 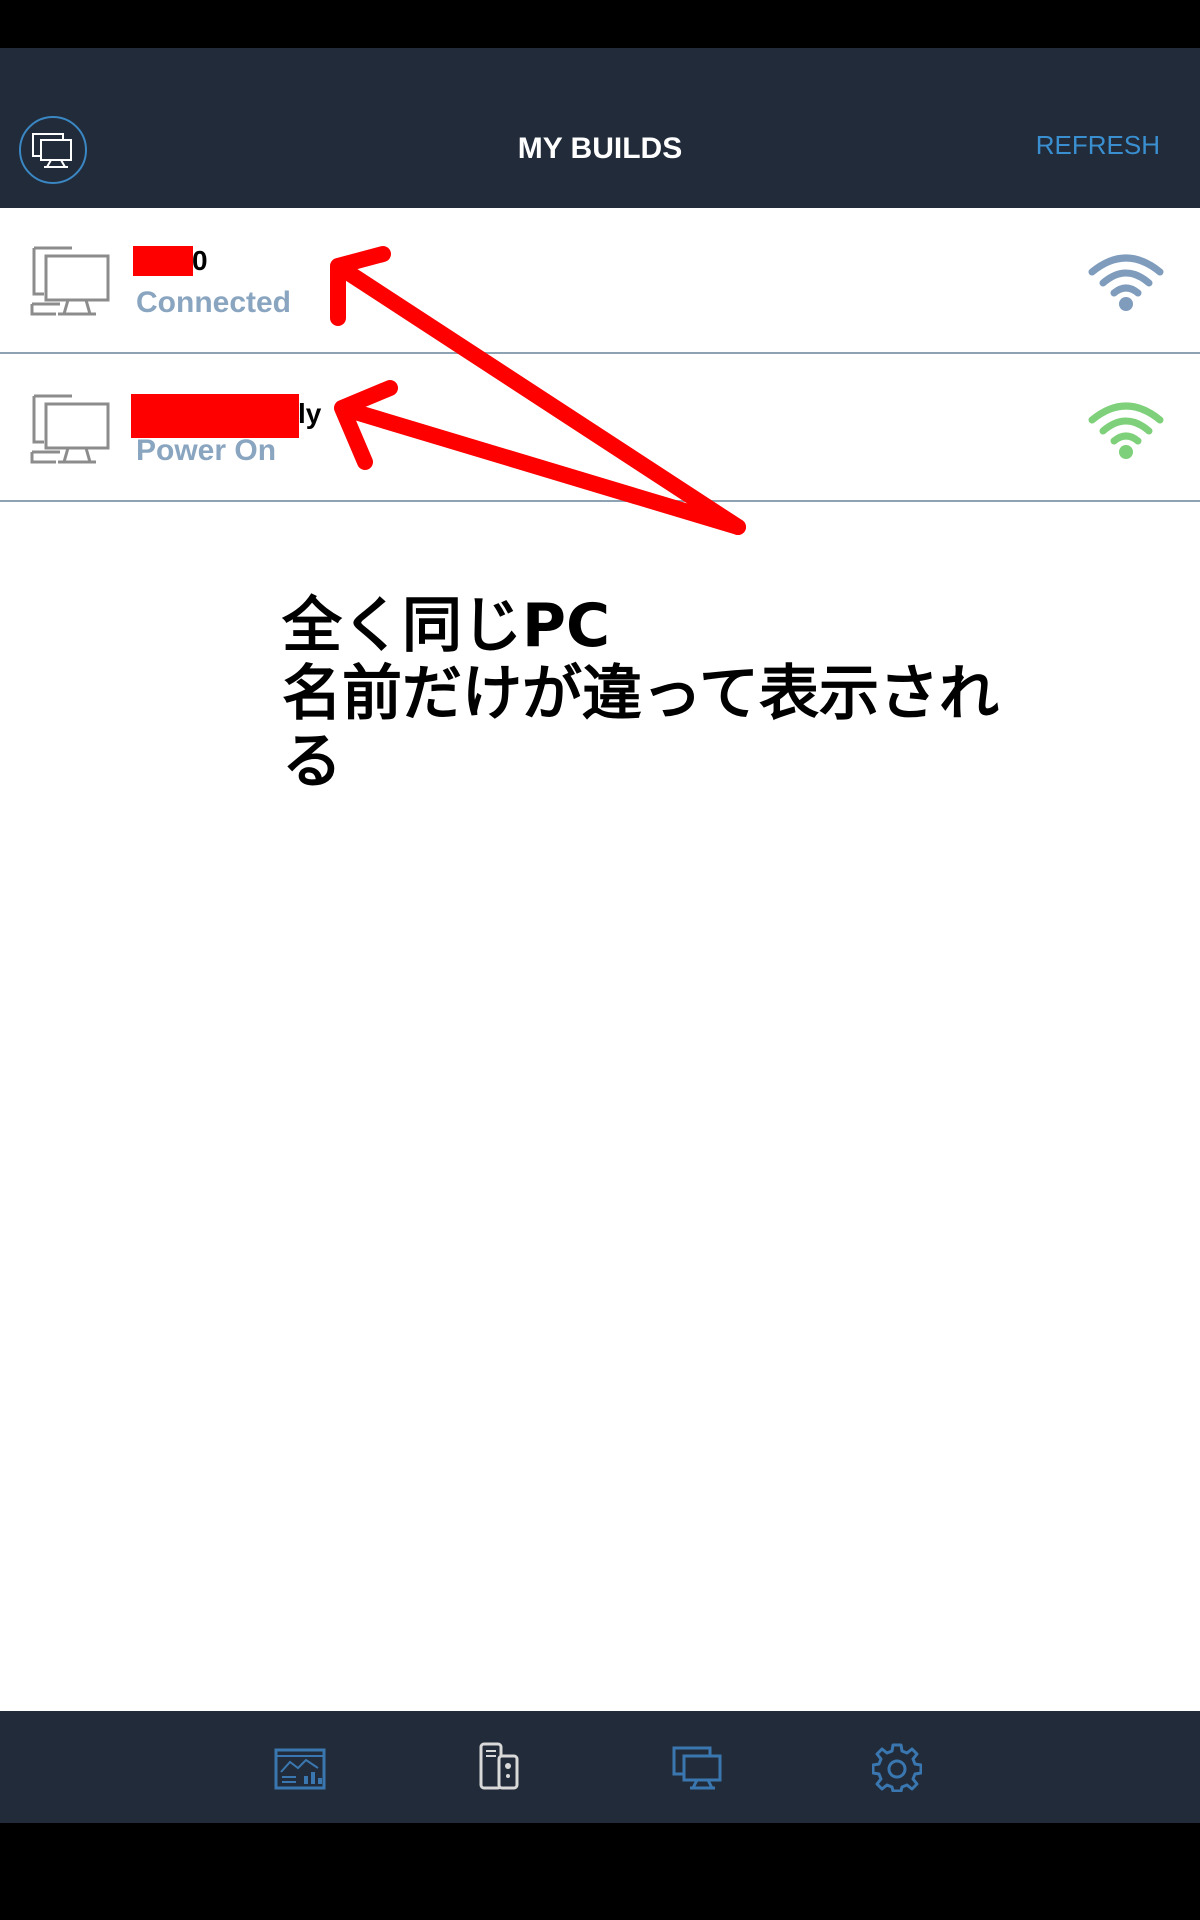 I want to click on gear-icon, so click(x=897, y=1767).